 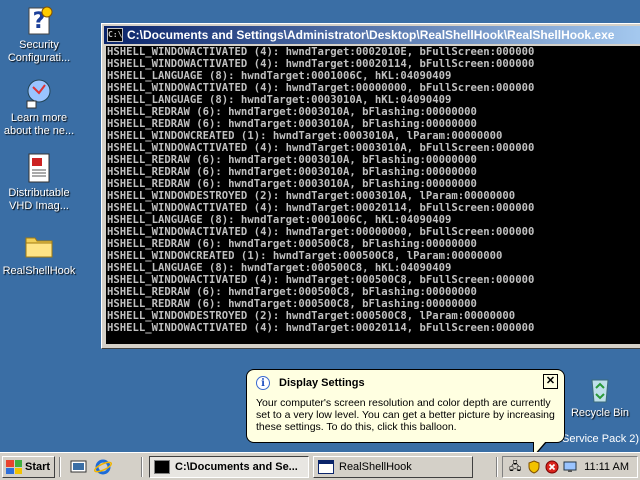 I want to click on security-config-icon: ?, so click(x=39, y=20).